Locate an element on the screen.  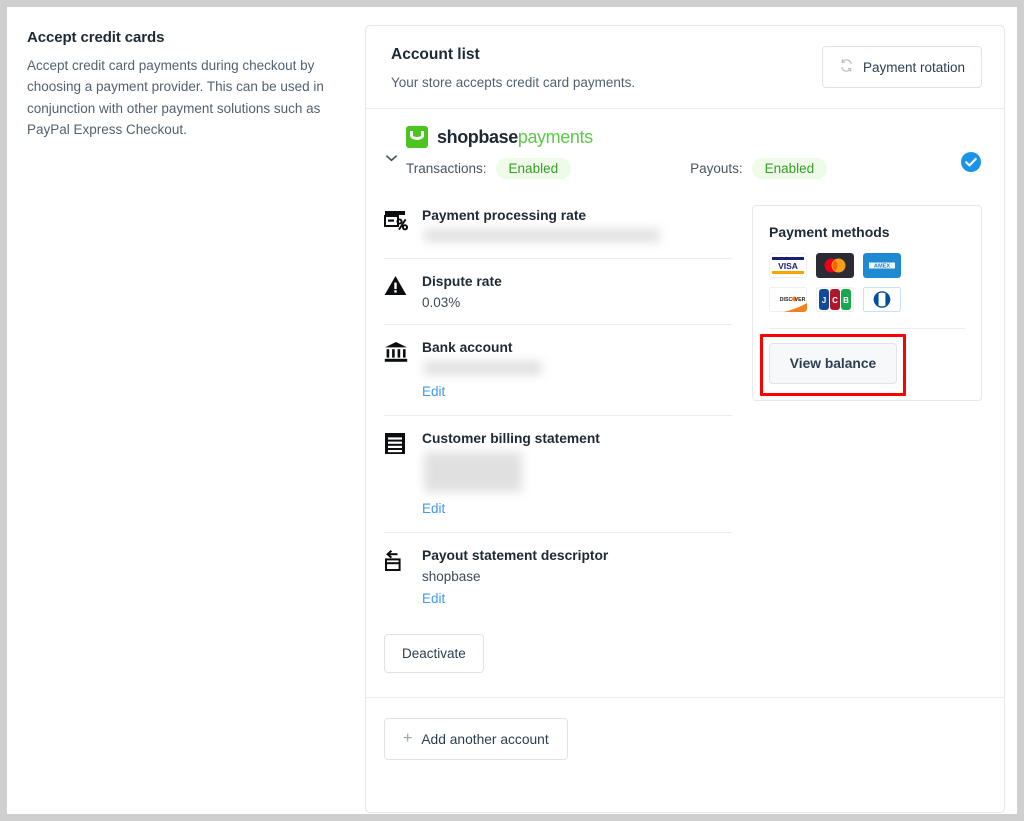
mastercard-icon is located at coordinates (835, 265).